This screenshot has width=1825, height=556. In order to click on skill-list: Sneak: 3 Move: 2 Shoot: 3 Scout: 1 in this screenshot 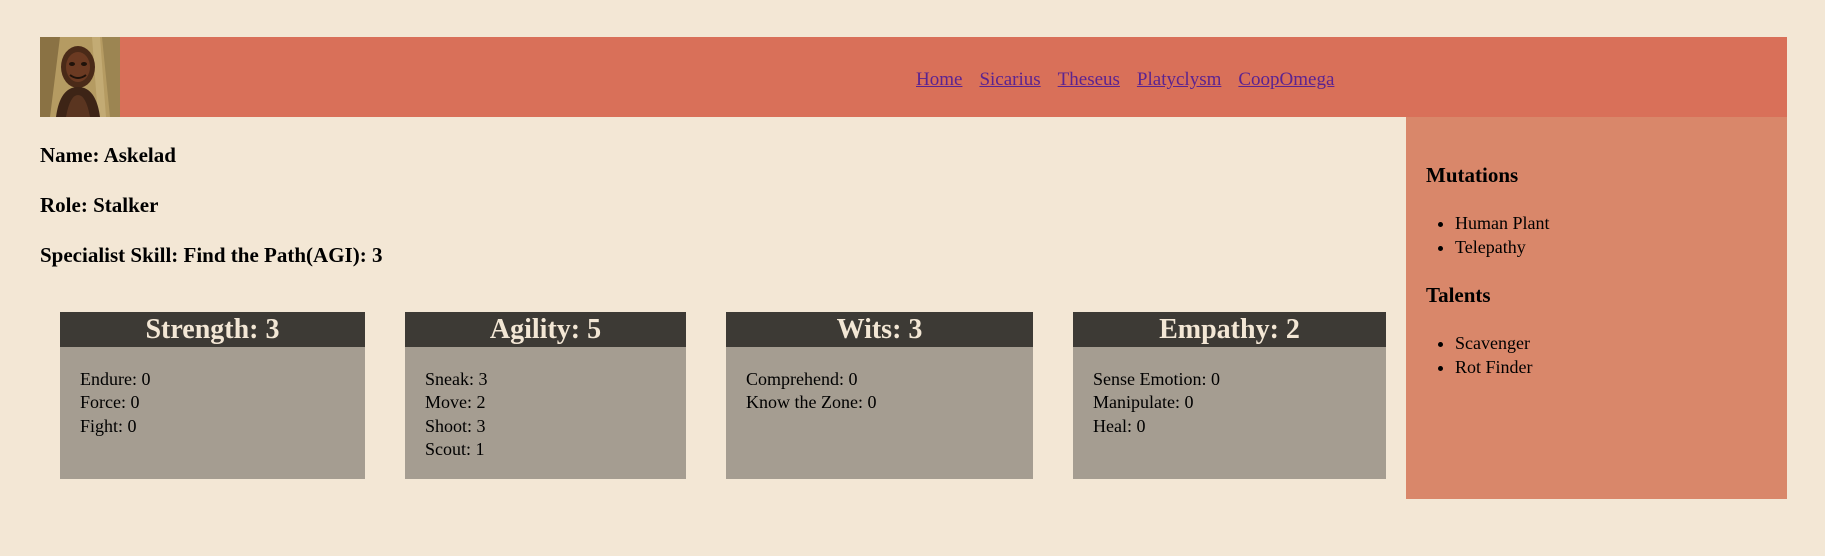, I will do `click(545, 404)`.